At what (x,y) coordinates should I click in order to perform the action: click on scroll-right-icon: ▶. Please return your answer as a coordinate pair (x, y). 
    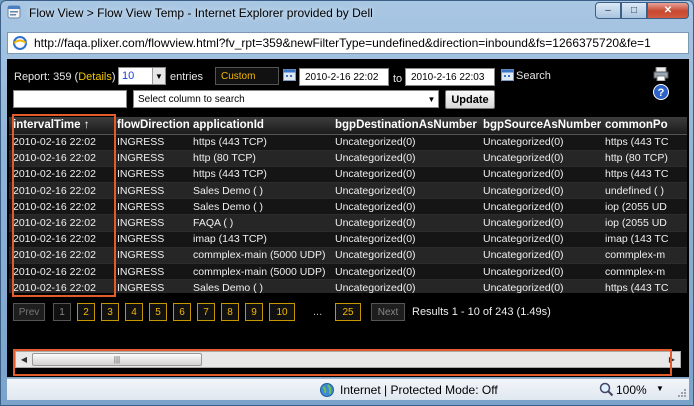
    Looking at the image, I should click on (672, 359).